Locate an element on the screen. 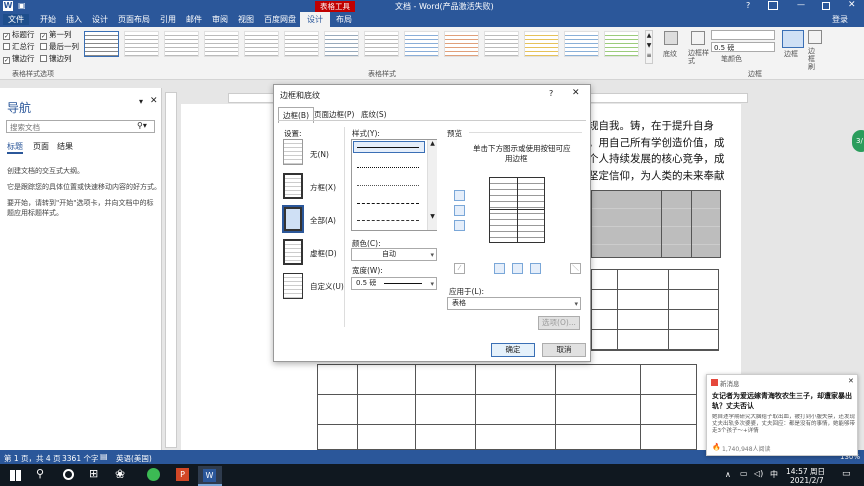  doc-text-line: 规自我。铸，在于提升自身 is located at coordinates (651, 125).